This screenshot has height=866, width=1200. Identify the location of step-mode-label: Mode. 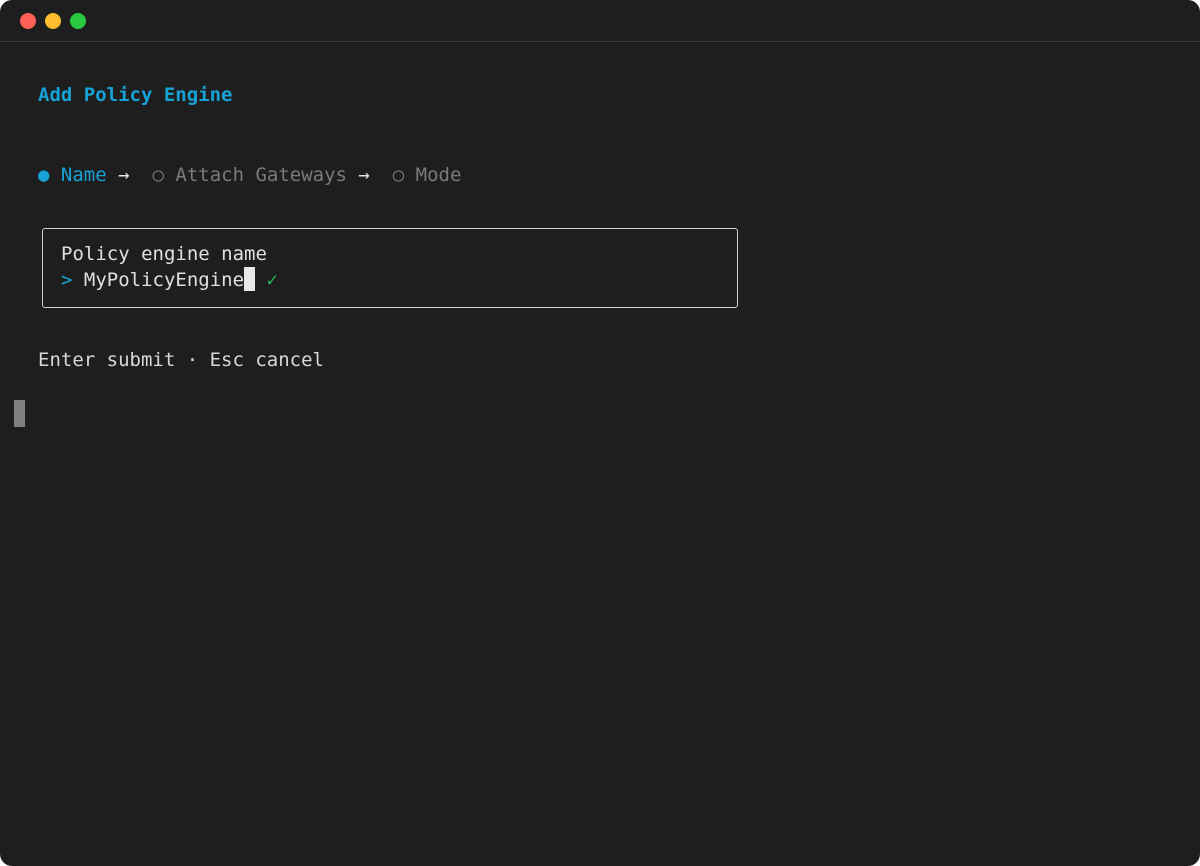
(438, 175).